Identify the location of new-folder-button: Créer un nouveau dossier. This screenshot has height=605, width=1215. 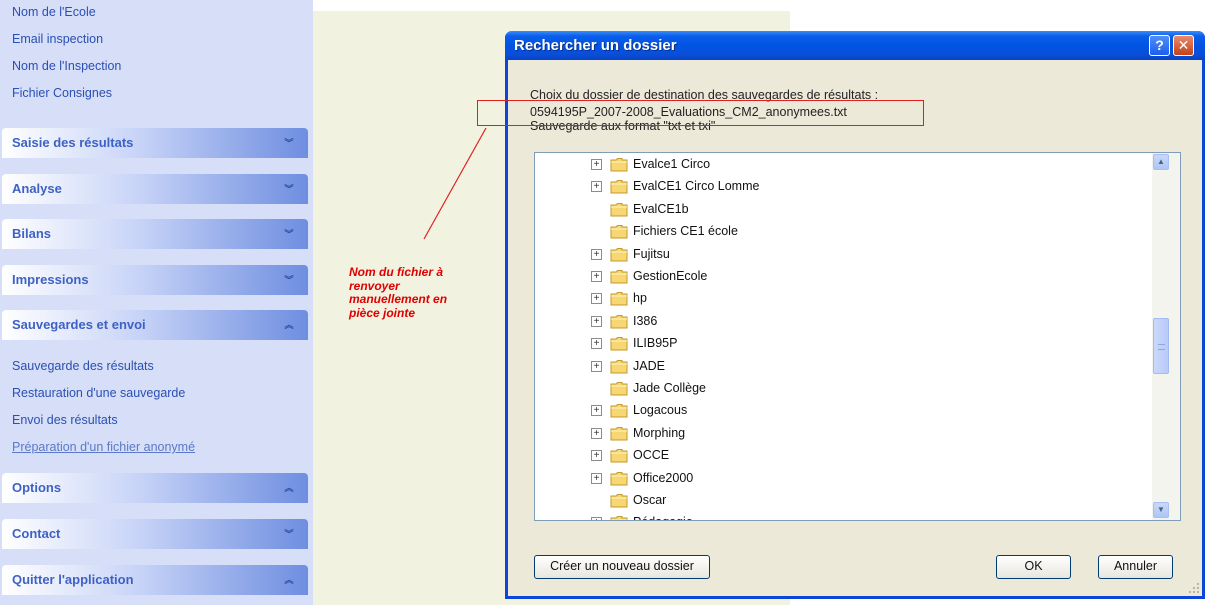
(622, 567).